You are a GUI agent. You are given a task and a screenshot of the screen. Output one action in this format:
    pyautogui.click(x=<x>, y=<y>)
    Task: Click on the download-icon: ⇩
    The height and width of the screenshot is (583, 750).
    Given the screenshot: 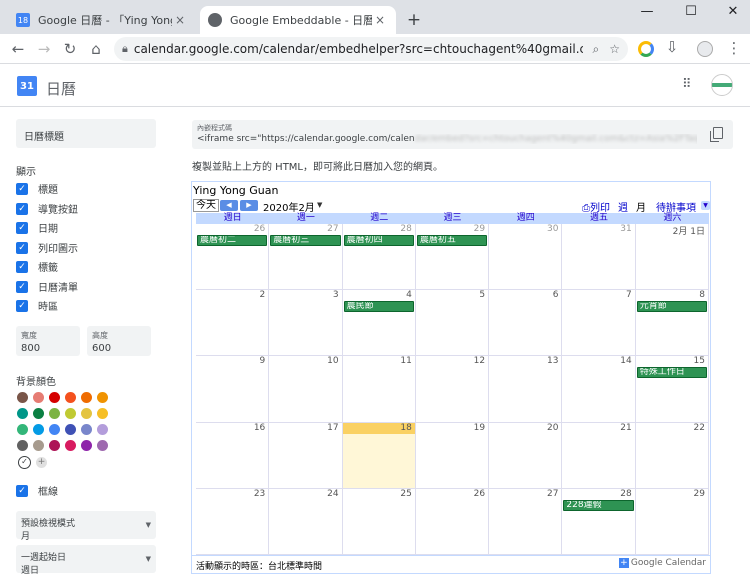 What is the action you would take?
    pyautogui.click(x=672, y=47)
    